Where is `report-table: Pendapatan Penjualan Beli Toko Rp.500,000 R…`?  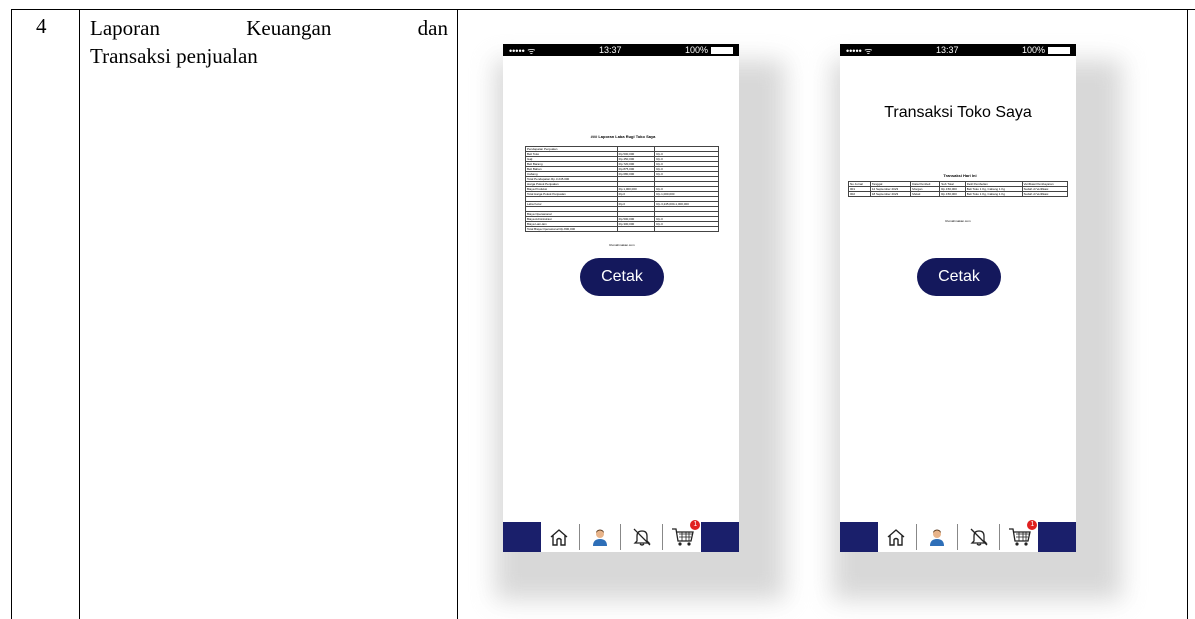
report-table: Pendapatan Penjualan Beli Toko Rp.500,000 R… is located at coordinates (622, 189).